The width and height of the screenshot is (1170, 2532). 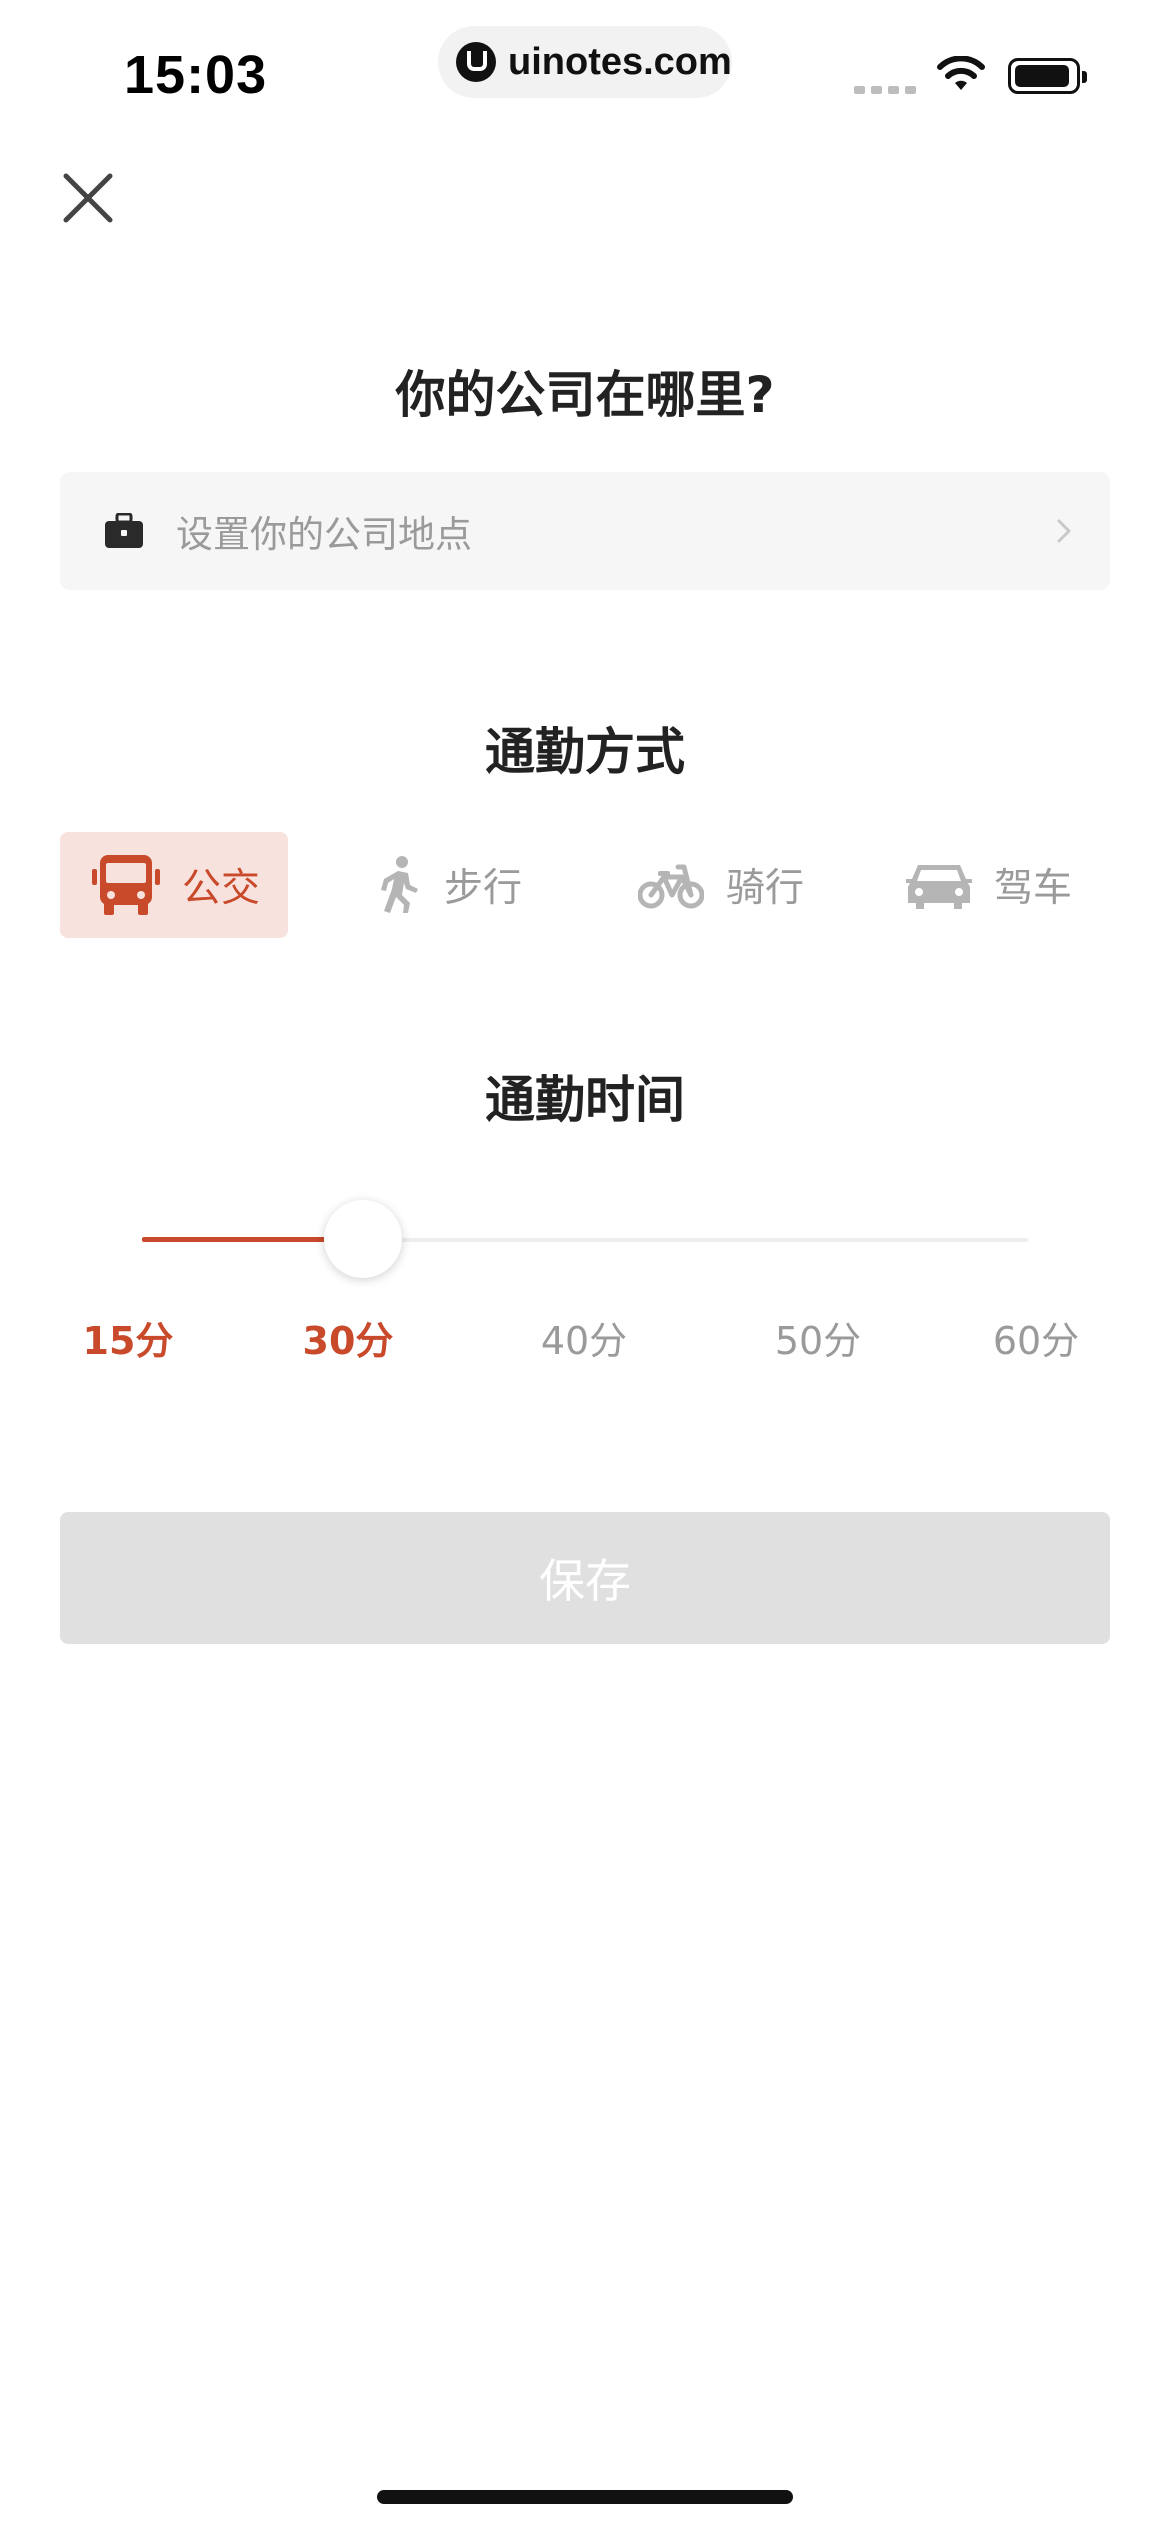 I want to click on tick-60: 60分, so click(x=1036, y=1337).